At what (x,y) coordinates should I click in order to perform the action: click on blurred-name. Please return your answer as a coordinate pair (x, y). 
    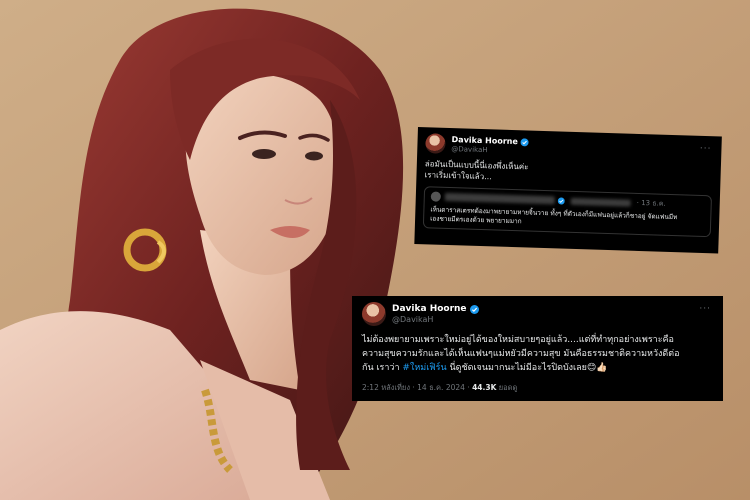
    Looking at the image, I should click on (499, 198).